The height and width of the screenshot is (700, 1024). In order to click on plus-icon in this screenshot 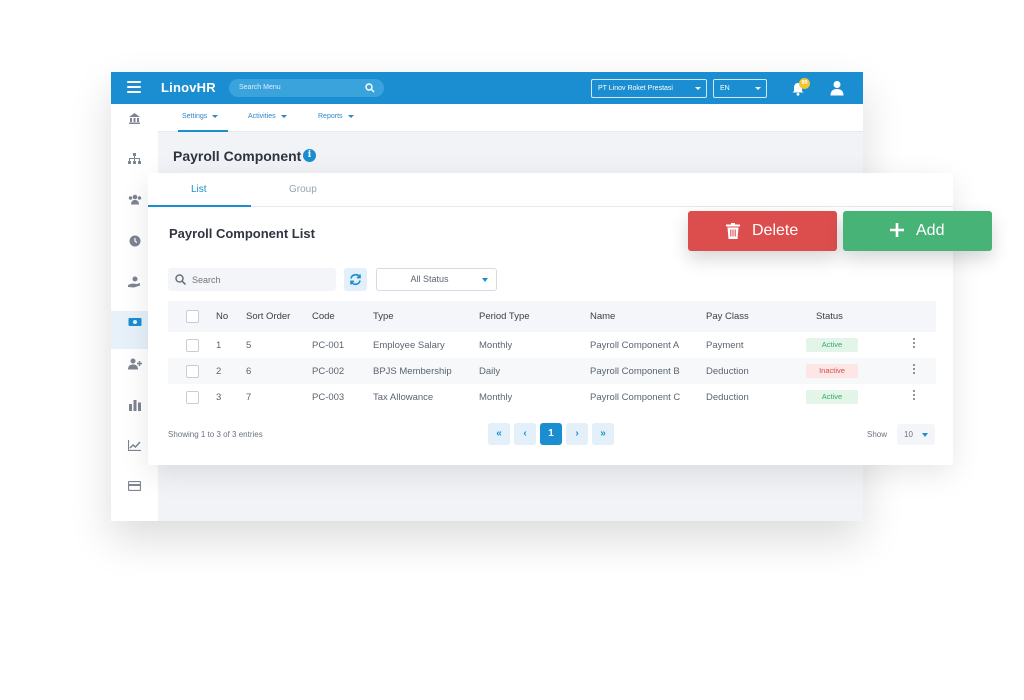, I will do `click(897, 230)`.